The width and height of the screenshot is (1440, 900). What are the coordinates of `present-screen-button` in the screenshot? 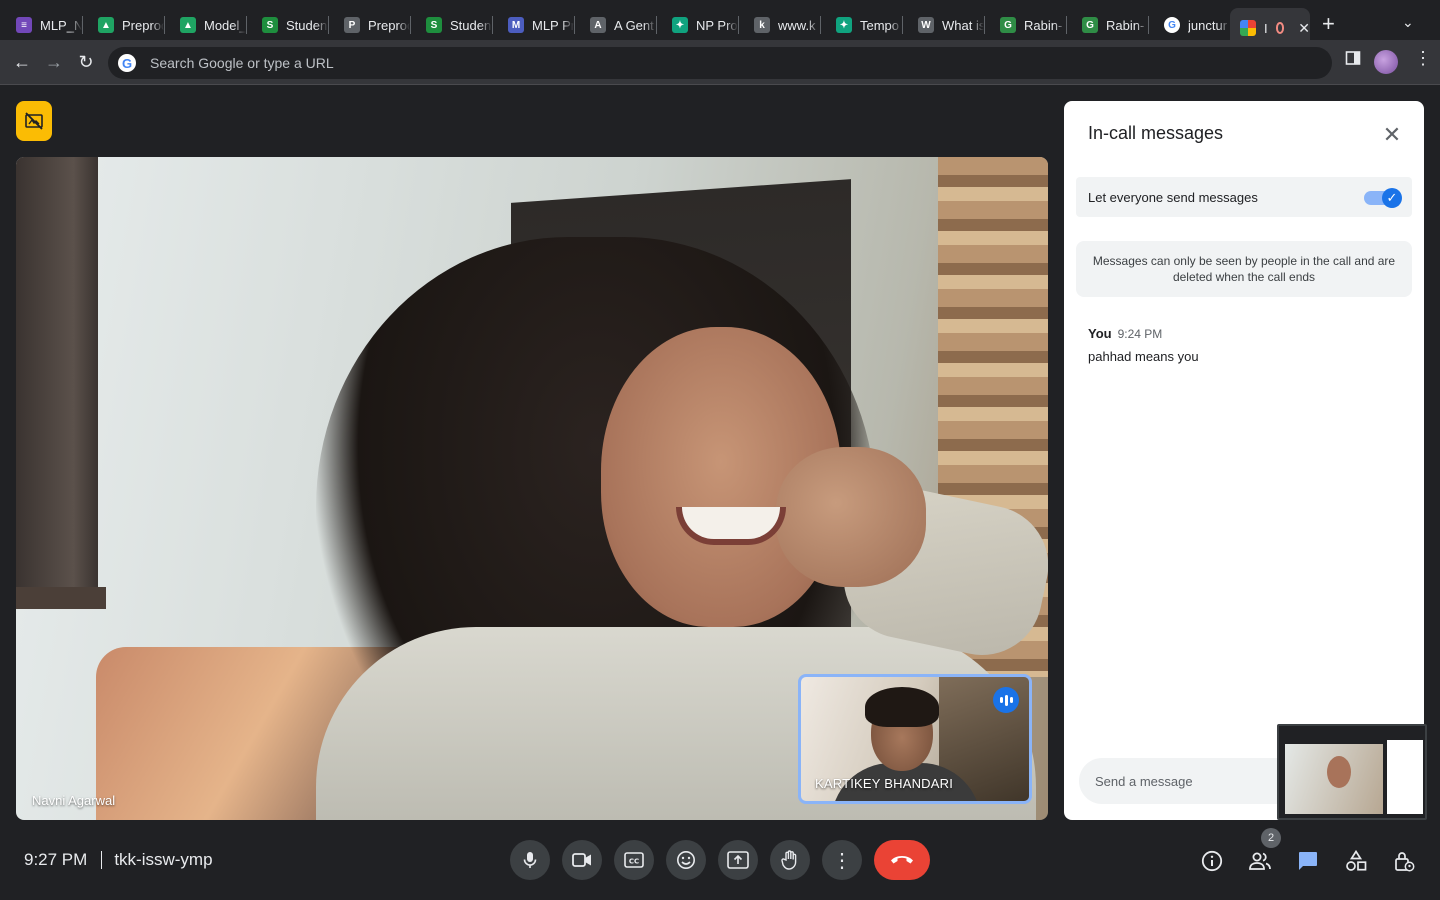 It's located at (738, 860).